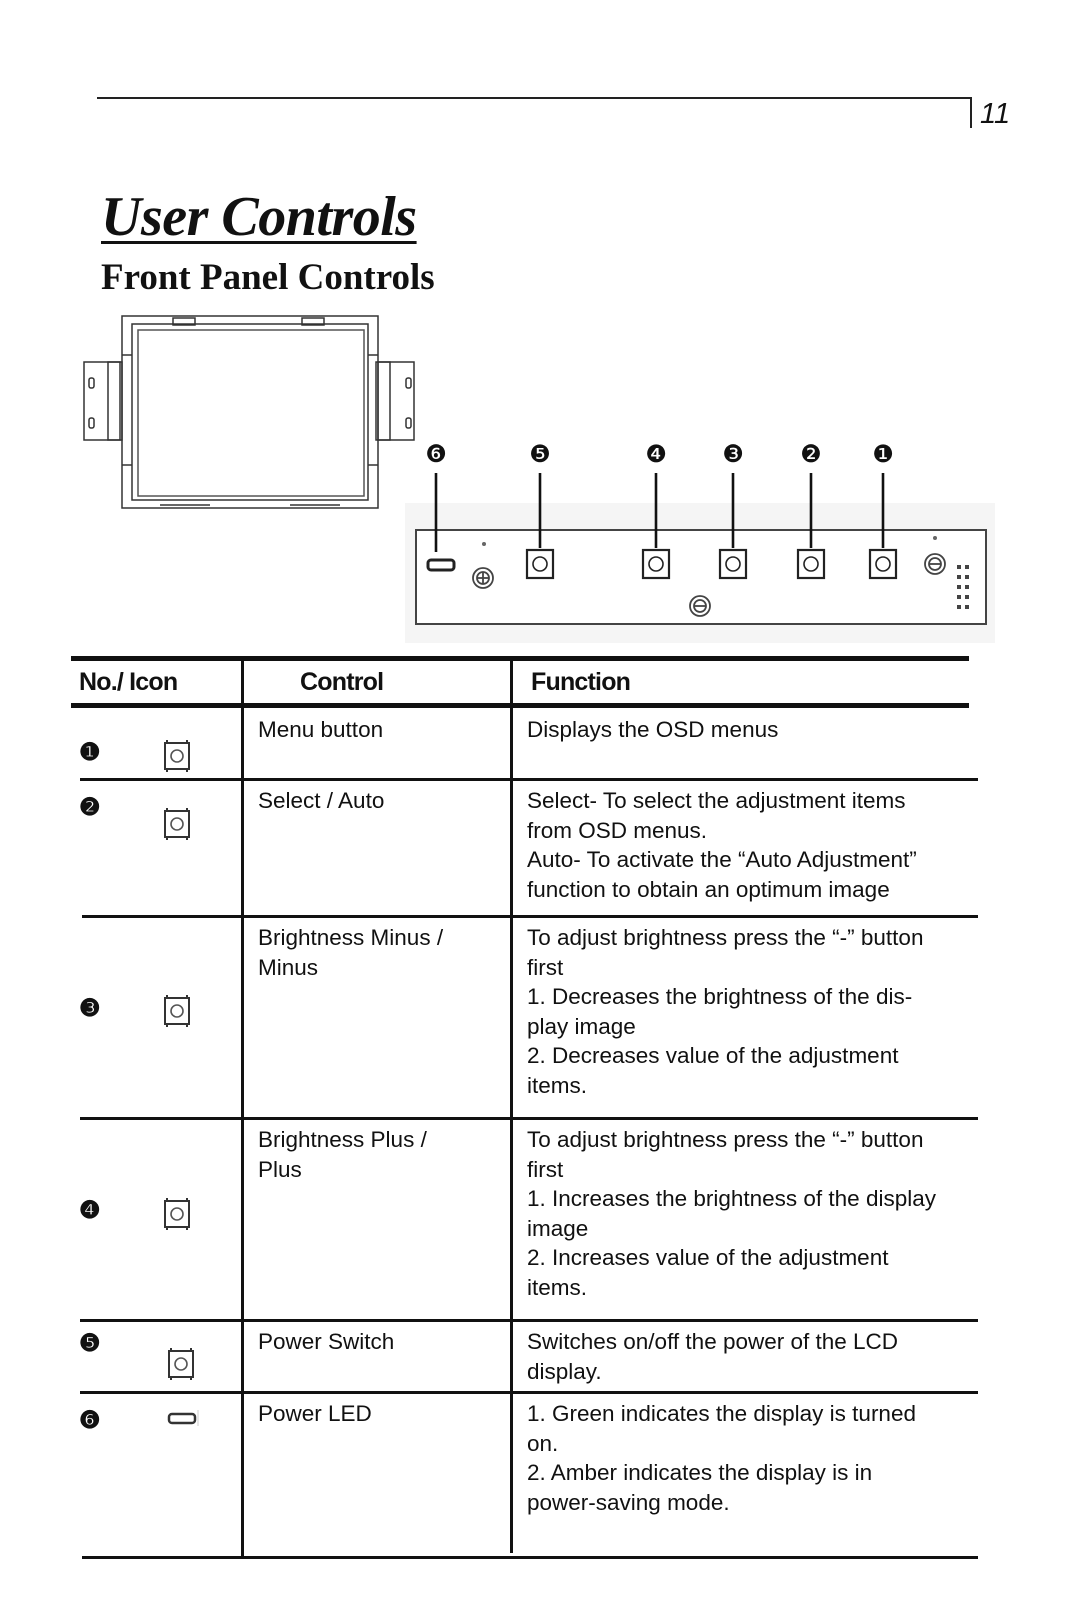 This screenshot has height=1618, width=1080. What do you see at coordinates (733, 454) in the screenshot?
I see `callout-number: ❸` at bounding box center [733, 454].